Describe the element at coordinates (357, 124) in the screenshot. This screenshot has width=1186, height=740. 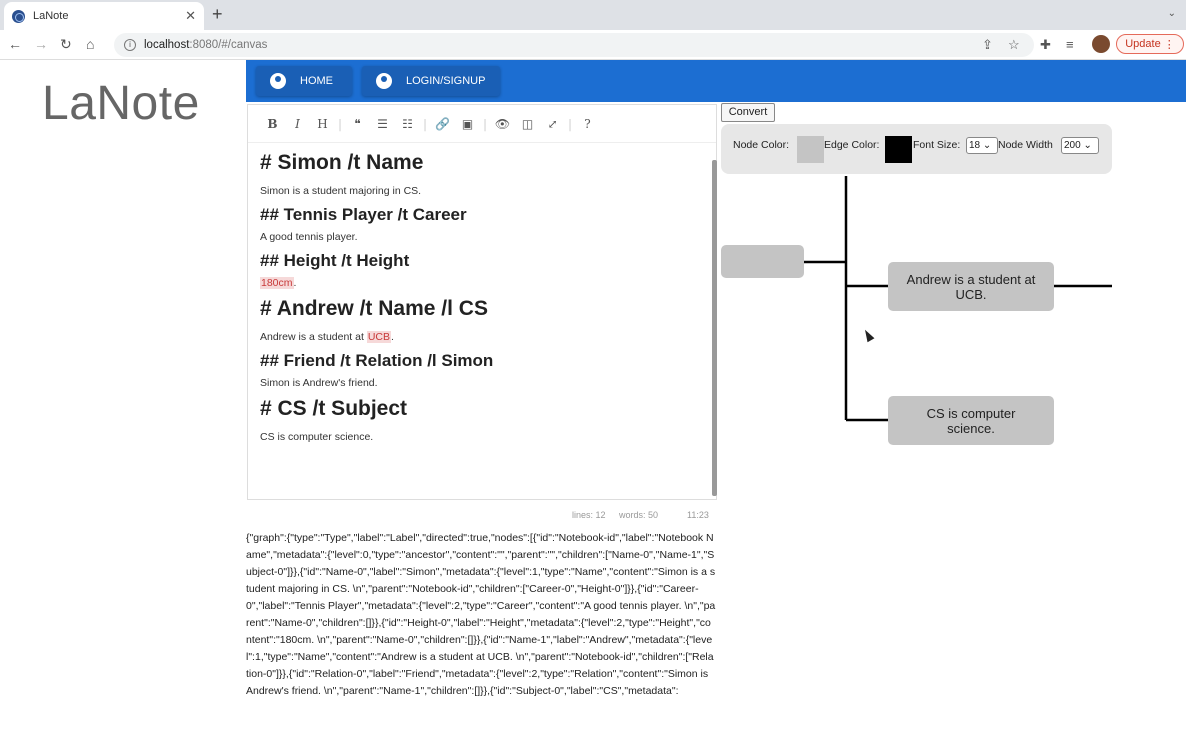
I see `quote-icon: ❝` at that location.